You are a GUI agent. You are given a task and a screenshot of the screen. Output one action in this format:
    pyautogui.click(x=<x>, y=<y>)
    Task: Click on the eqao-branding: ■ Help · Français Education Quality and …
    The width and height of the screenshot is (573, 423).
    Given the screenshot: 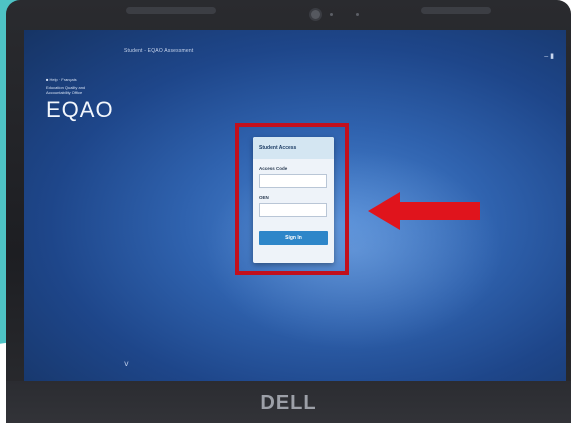 What is the action you would take?
    pyautogui.click(x=81, y=100)
    